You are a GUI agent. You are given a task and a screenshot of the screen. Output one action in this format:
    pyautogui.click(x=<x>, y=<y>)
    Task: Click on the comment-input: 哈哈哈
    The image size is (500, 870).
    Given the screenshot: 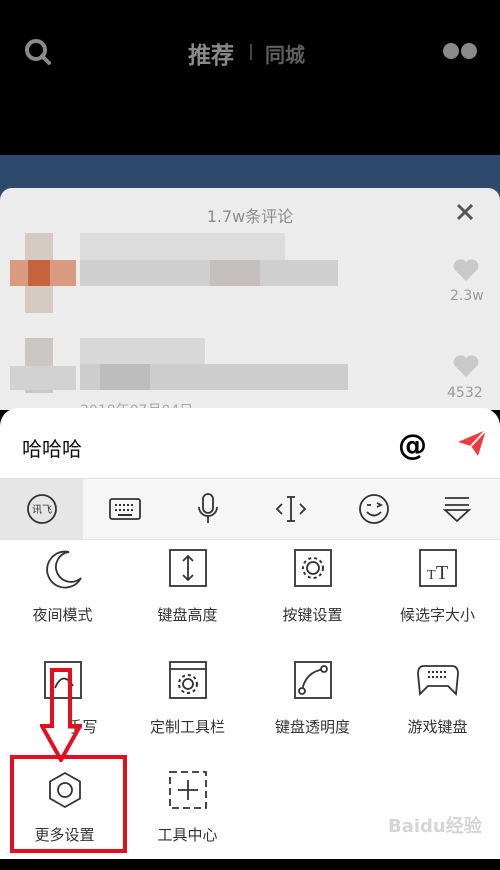 What is the action you would take?
    pyautogui.click(x=52, y=447)
    